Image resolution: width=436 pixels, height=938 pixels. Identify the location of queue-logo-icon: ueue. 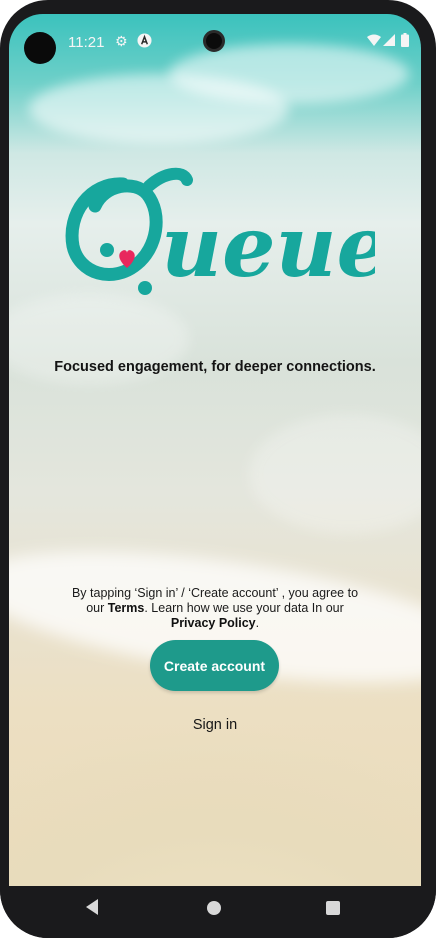
(227, 231).